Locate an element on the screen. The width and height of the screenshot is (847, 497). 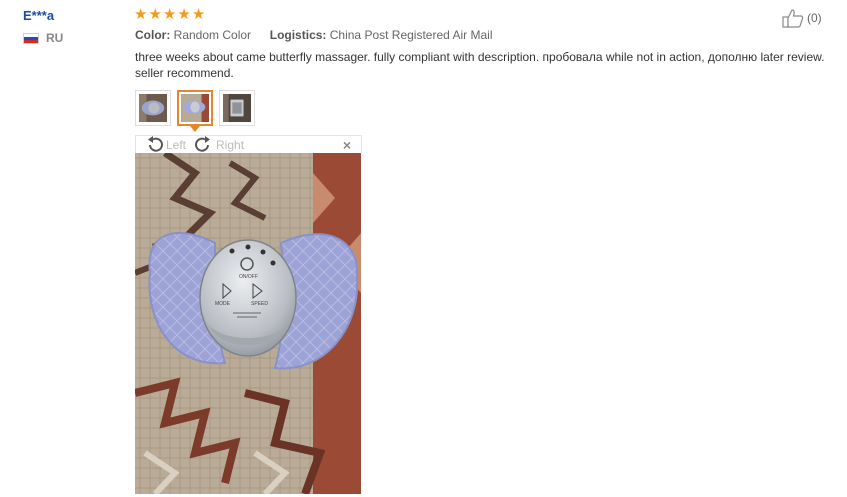
star-rating: ★ ★ ★ ★ ★ is located at coordinates (169, 15).